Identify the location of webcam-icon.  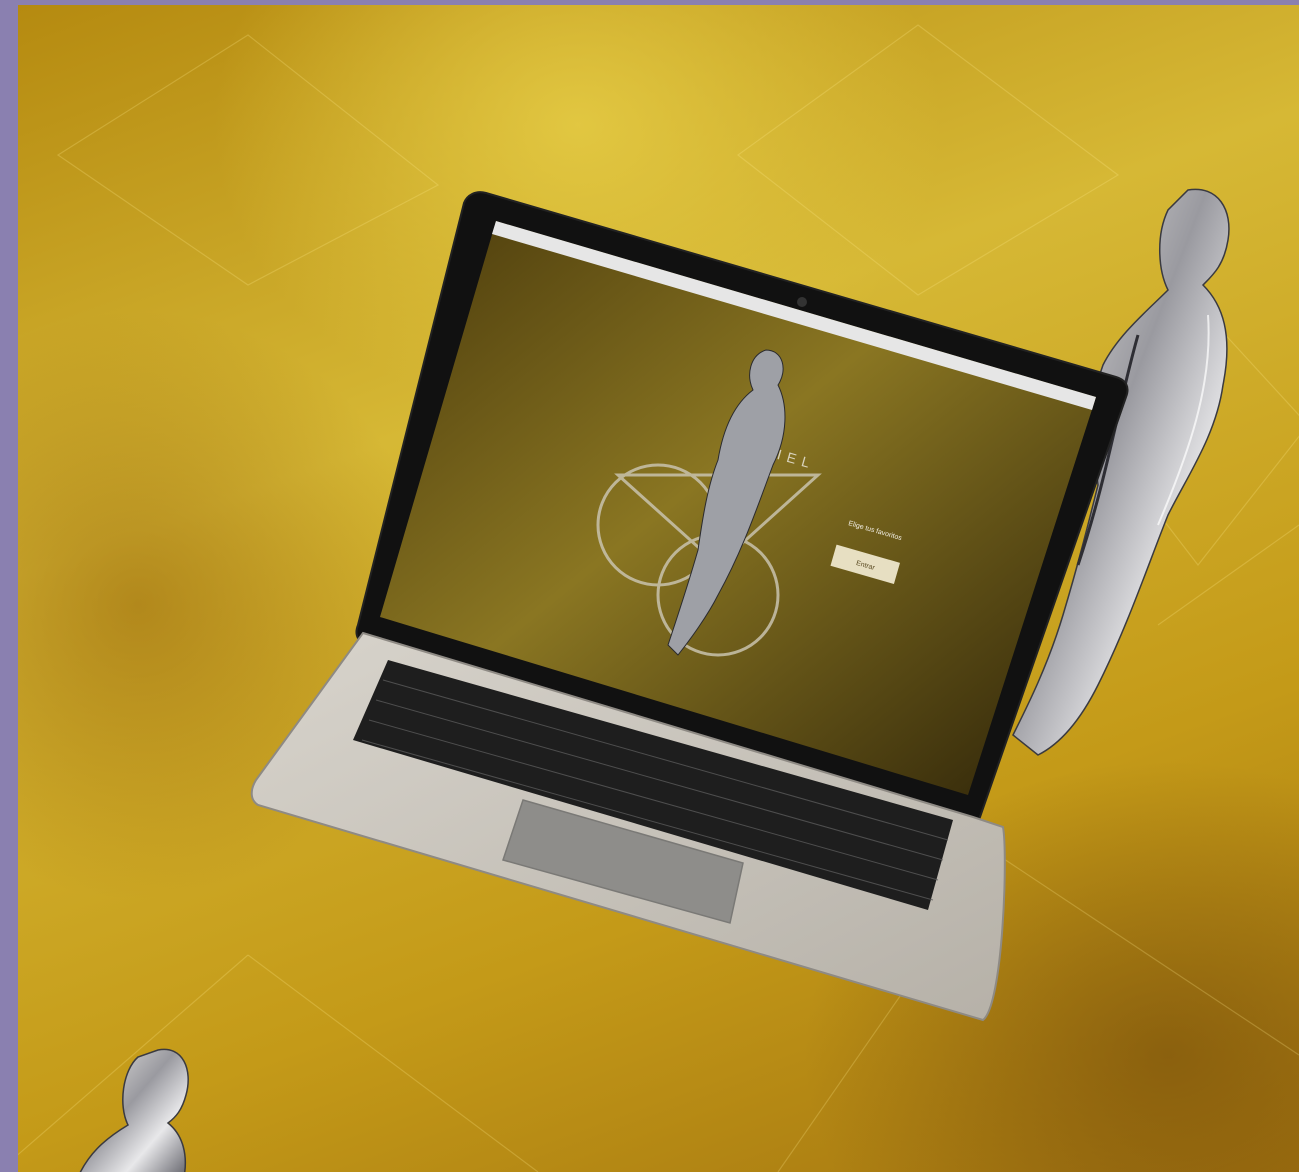
(802, 302).